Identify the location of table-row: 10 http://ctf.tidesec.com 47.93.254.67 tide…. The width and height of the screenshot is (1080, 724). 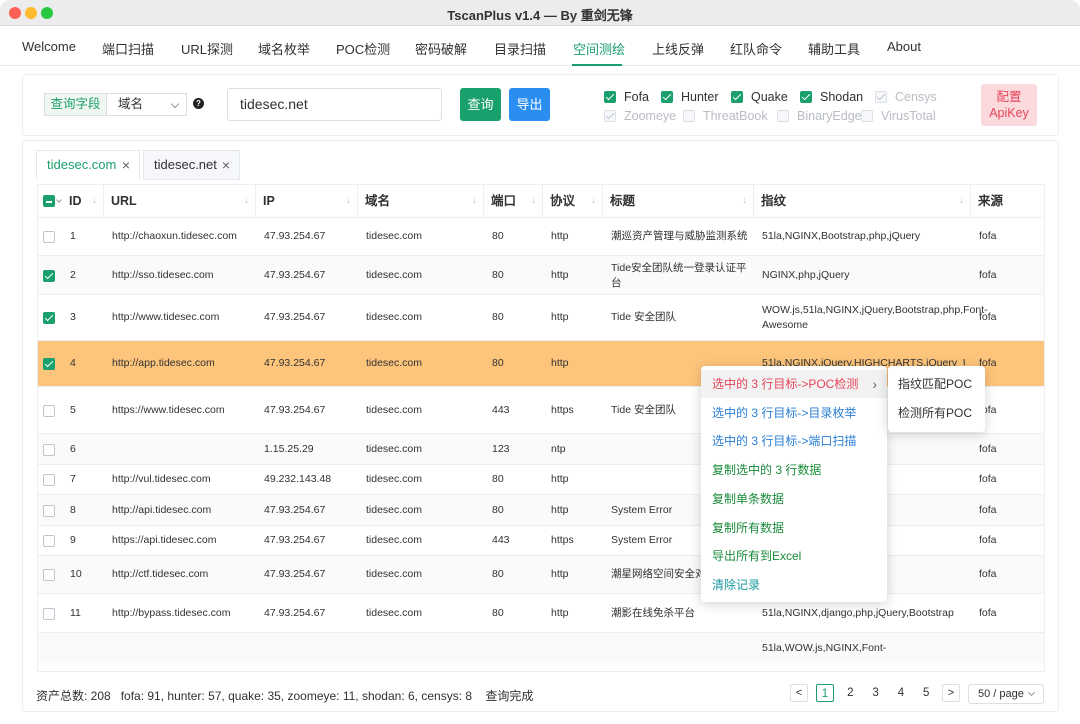
(541, 574).